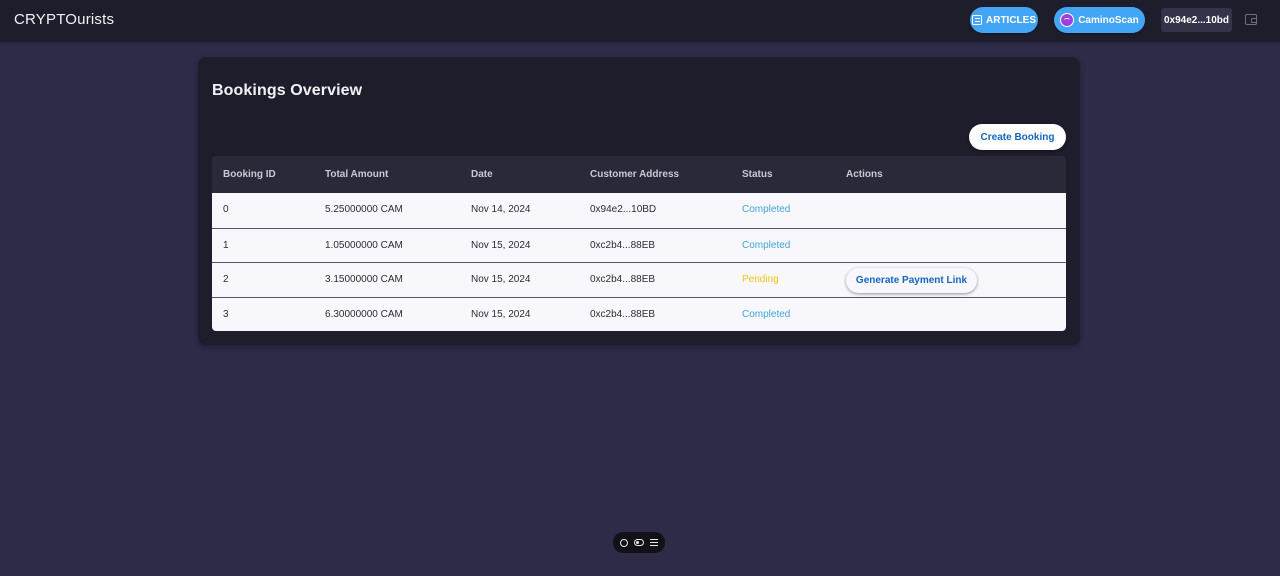 The image size is (1280, 576). Describe the element at coordinates (1108, 20) in the screenshot. I see `caminoscan-label: CaminoScan` at that location.